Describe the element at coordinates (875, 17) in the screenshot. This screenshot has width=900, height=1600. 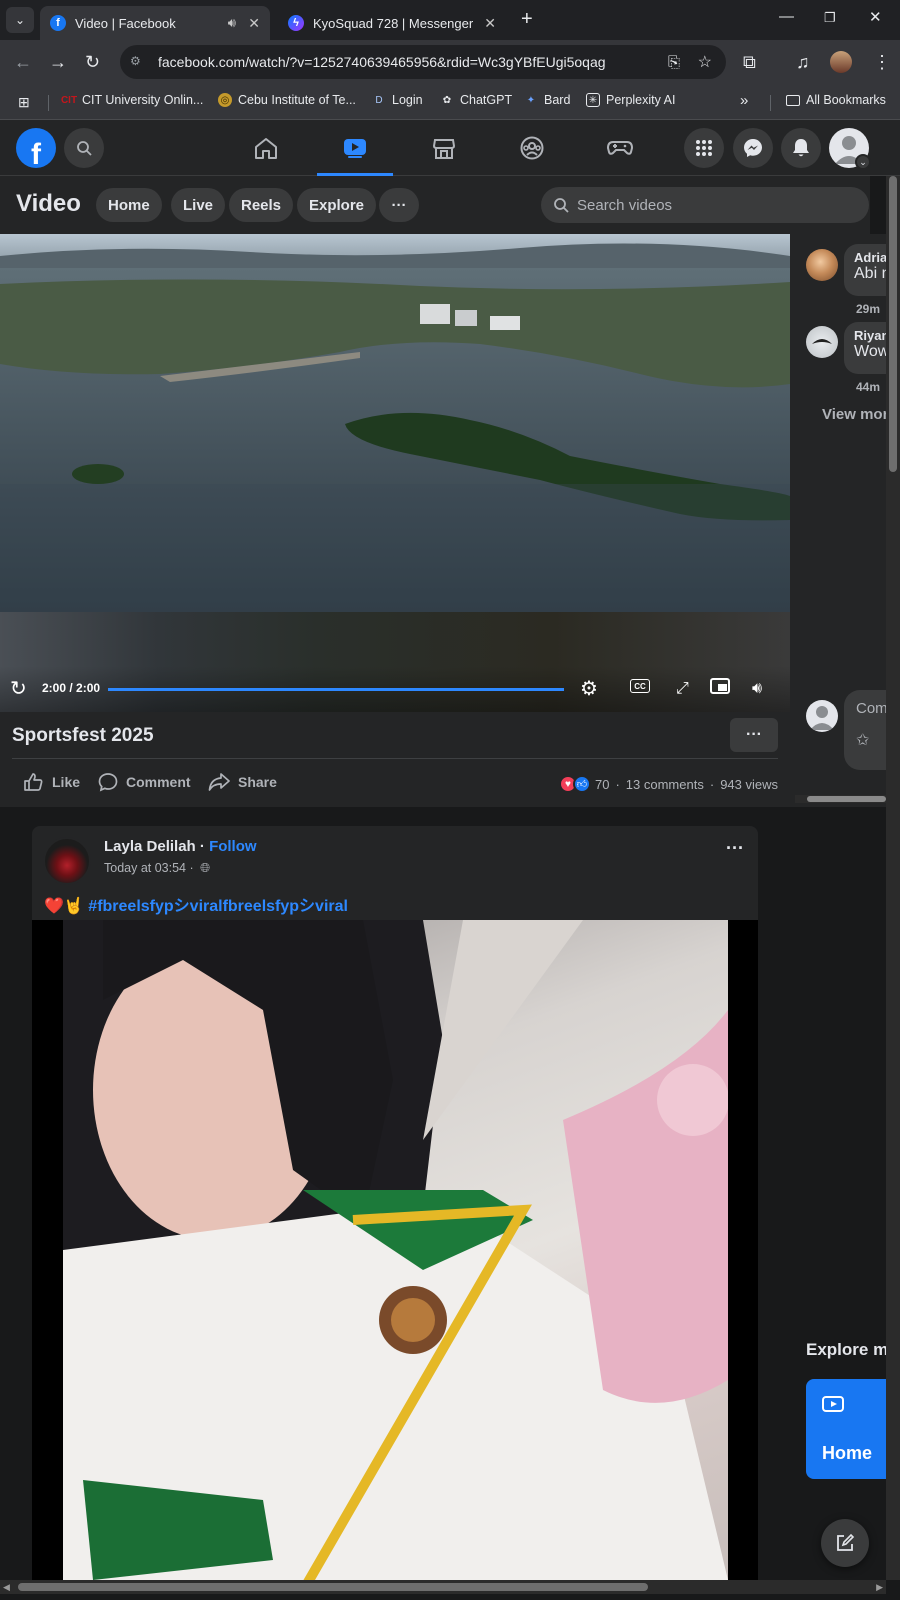
I see `close-window-icon: ✕` at that location.